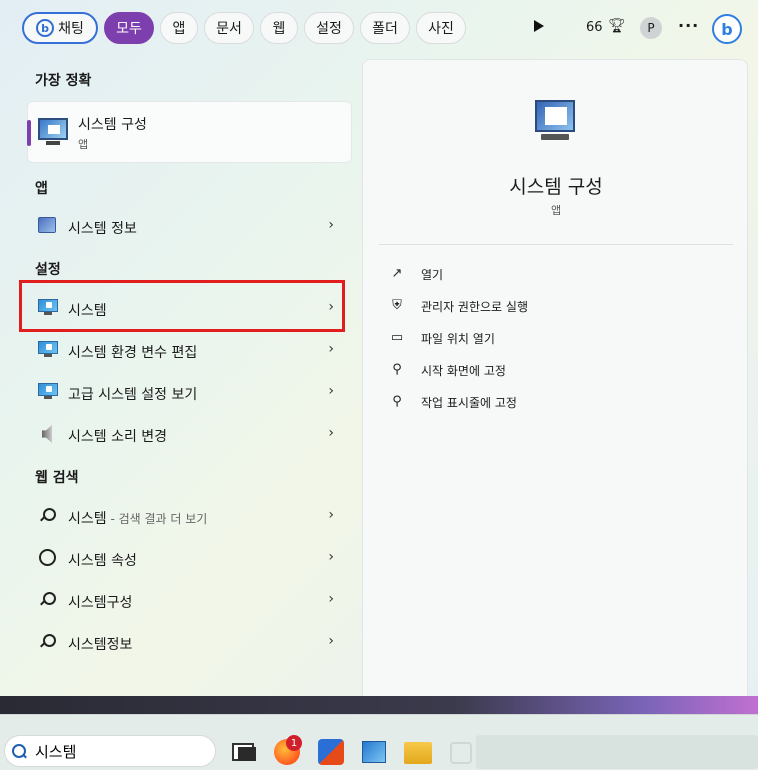  What do you see at coordinates (418, 753) in the screenshot?
I see `file-explorer-icon` at bounding box center [418, 753].